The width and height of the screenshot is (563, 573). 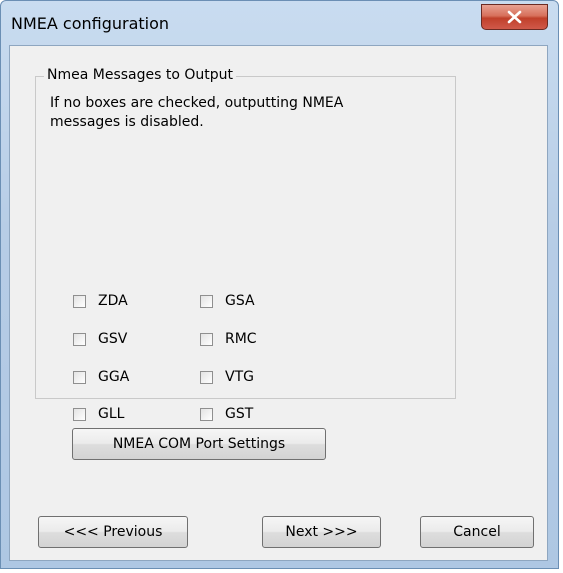 I want to click on close-button, so click(x=514, y=17).